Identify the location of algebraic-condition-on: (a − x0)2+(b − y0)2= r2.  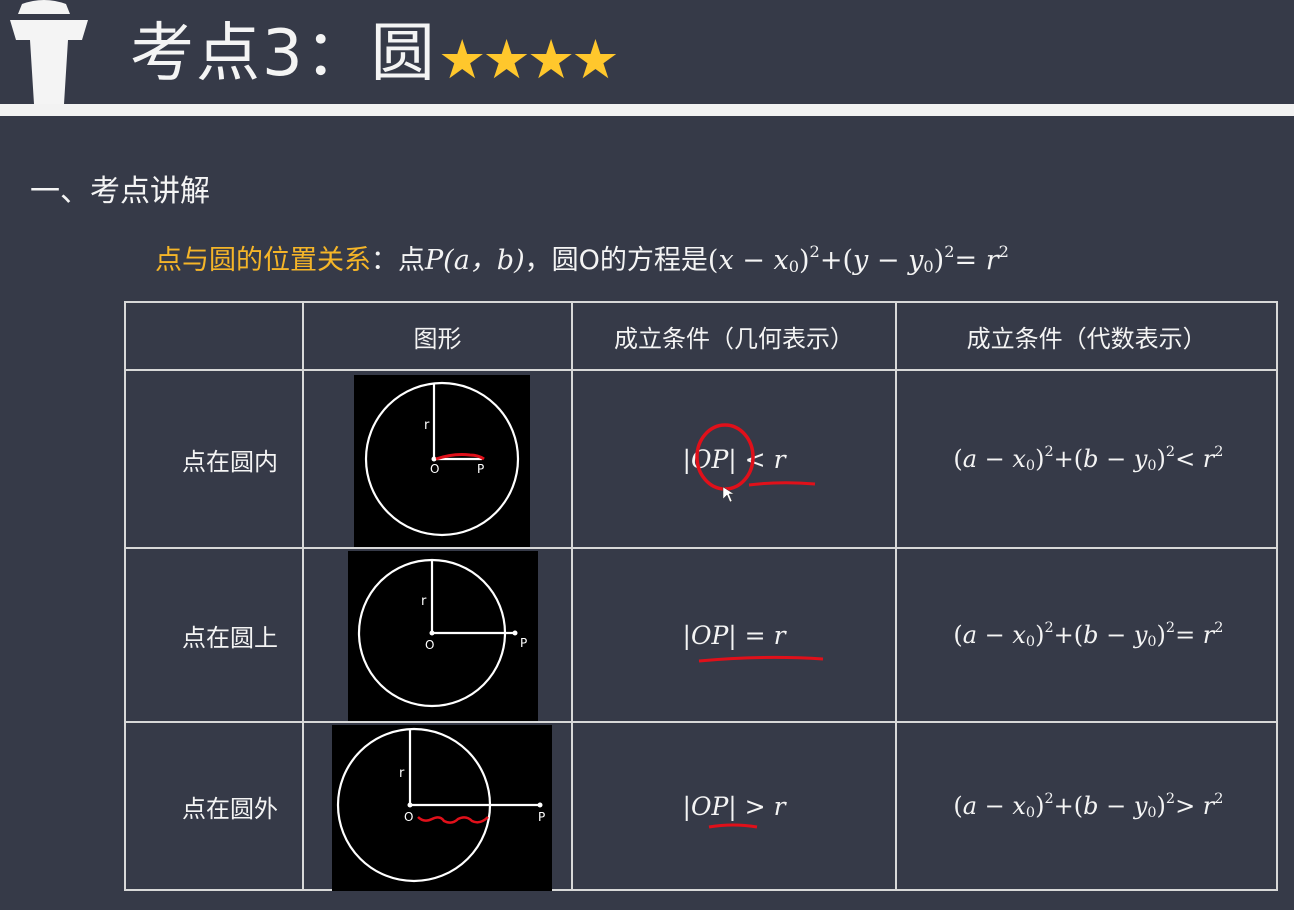
(1086, 635).